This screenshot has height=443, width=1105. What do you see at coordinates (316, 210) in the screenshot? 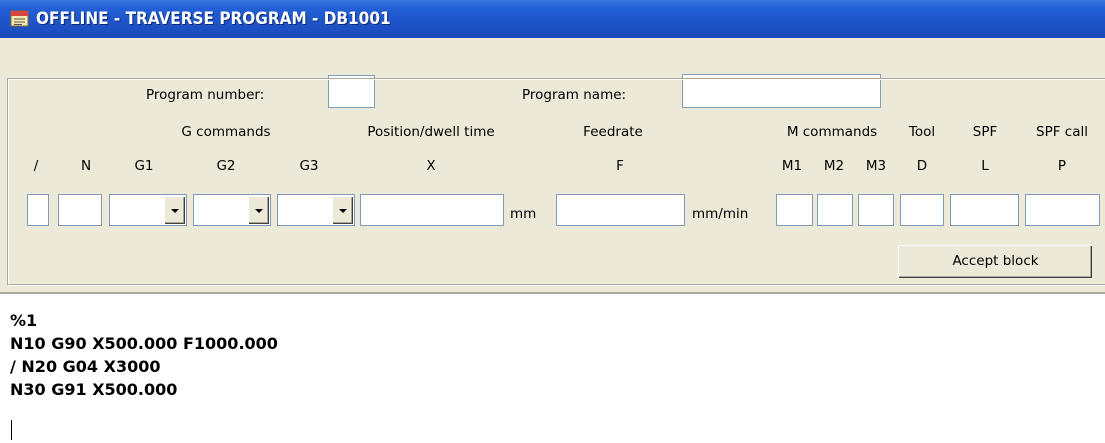
I see `g3-select` at bounding box center [316, 210].